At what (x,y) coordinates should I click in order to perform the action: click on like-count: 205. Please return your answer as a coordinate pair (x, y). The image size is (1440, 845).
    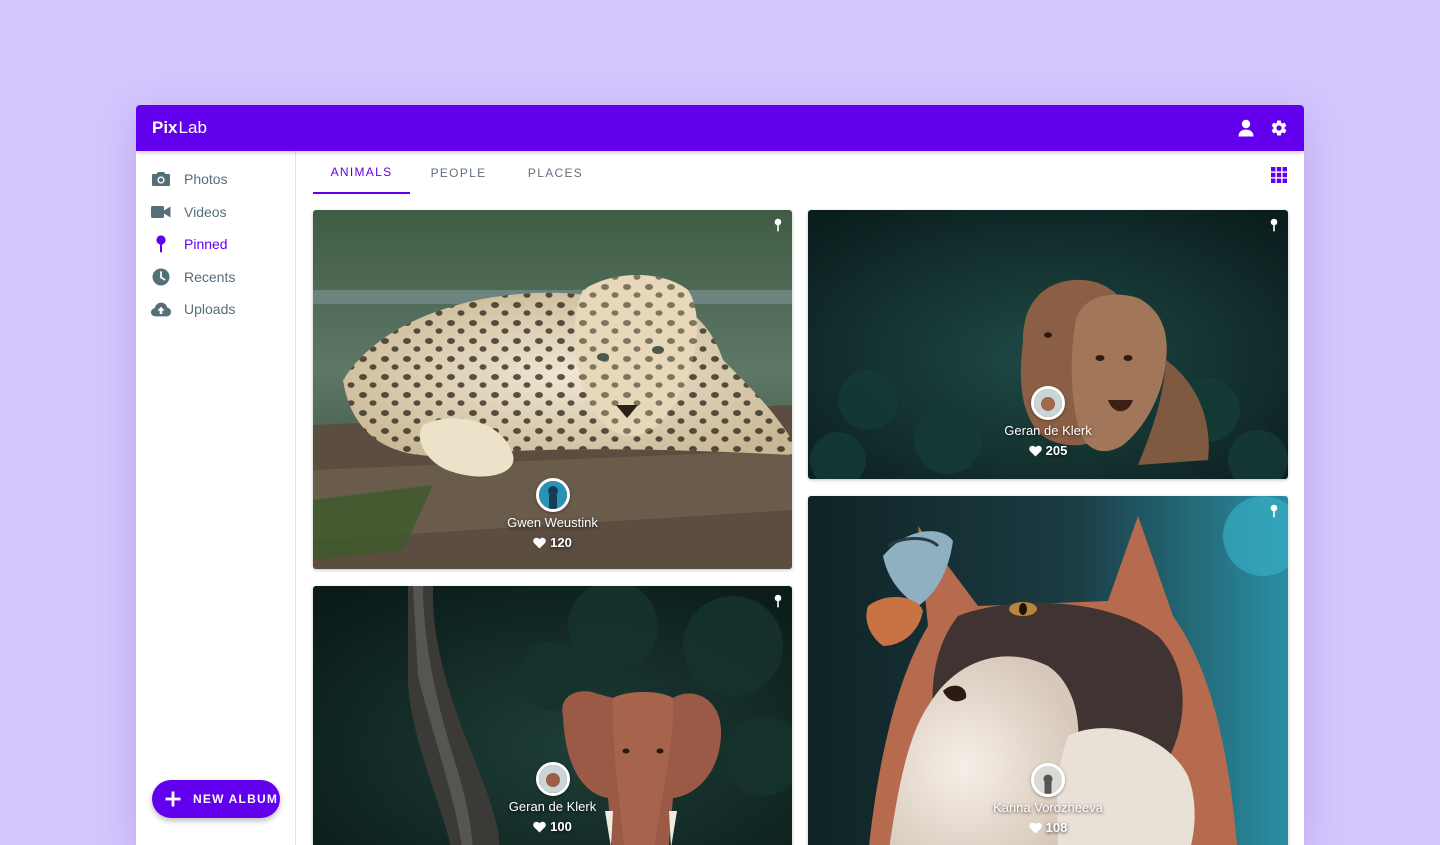
    Looking at the image, I should click on (1048, 450).